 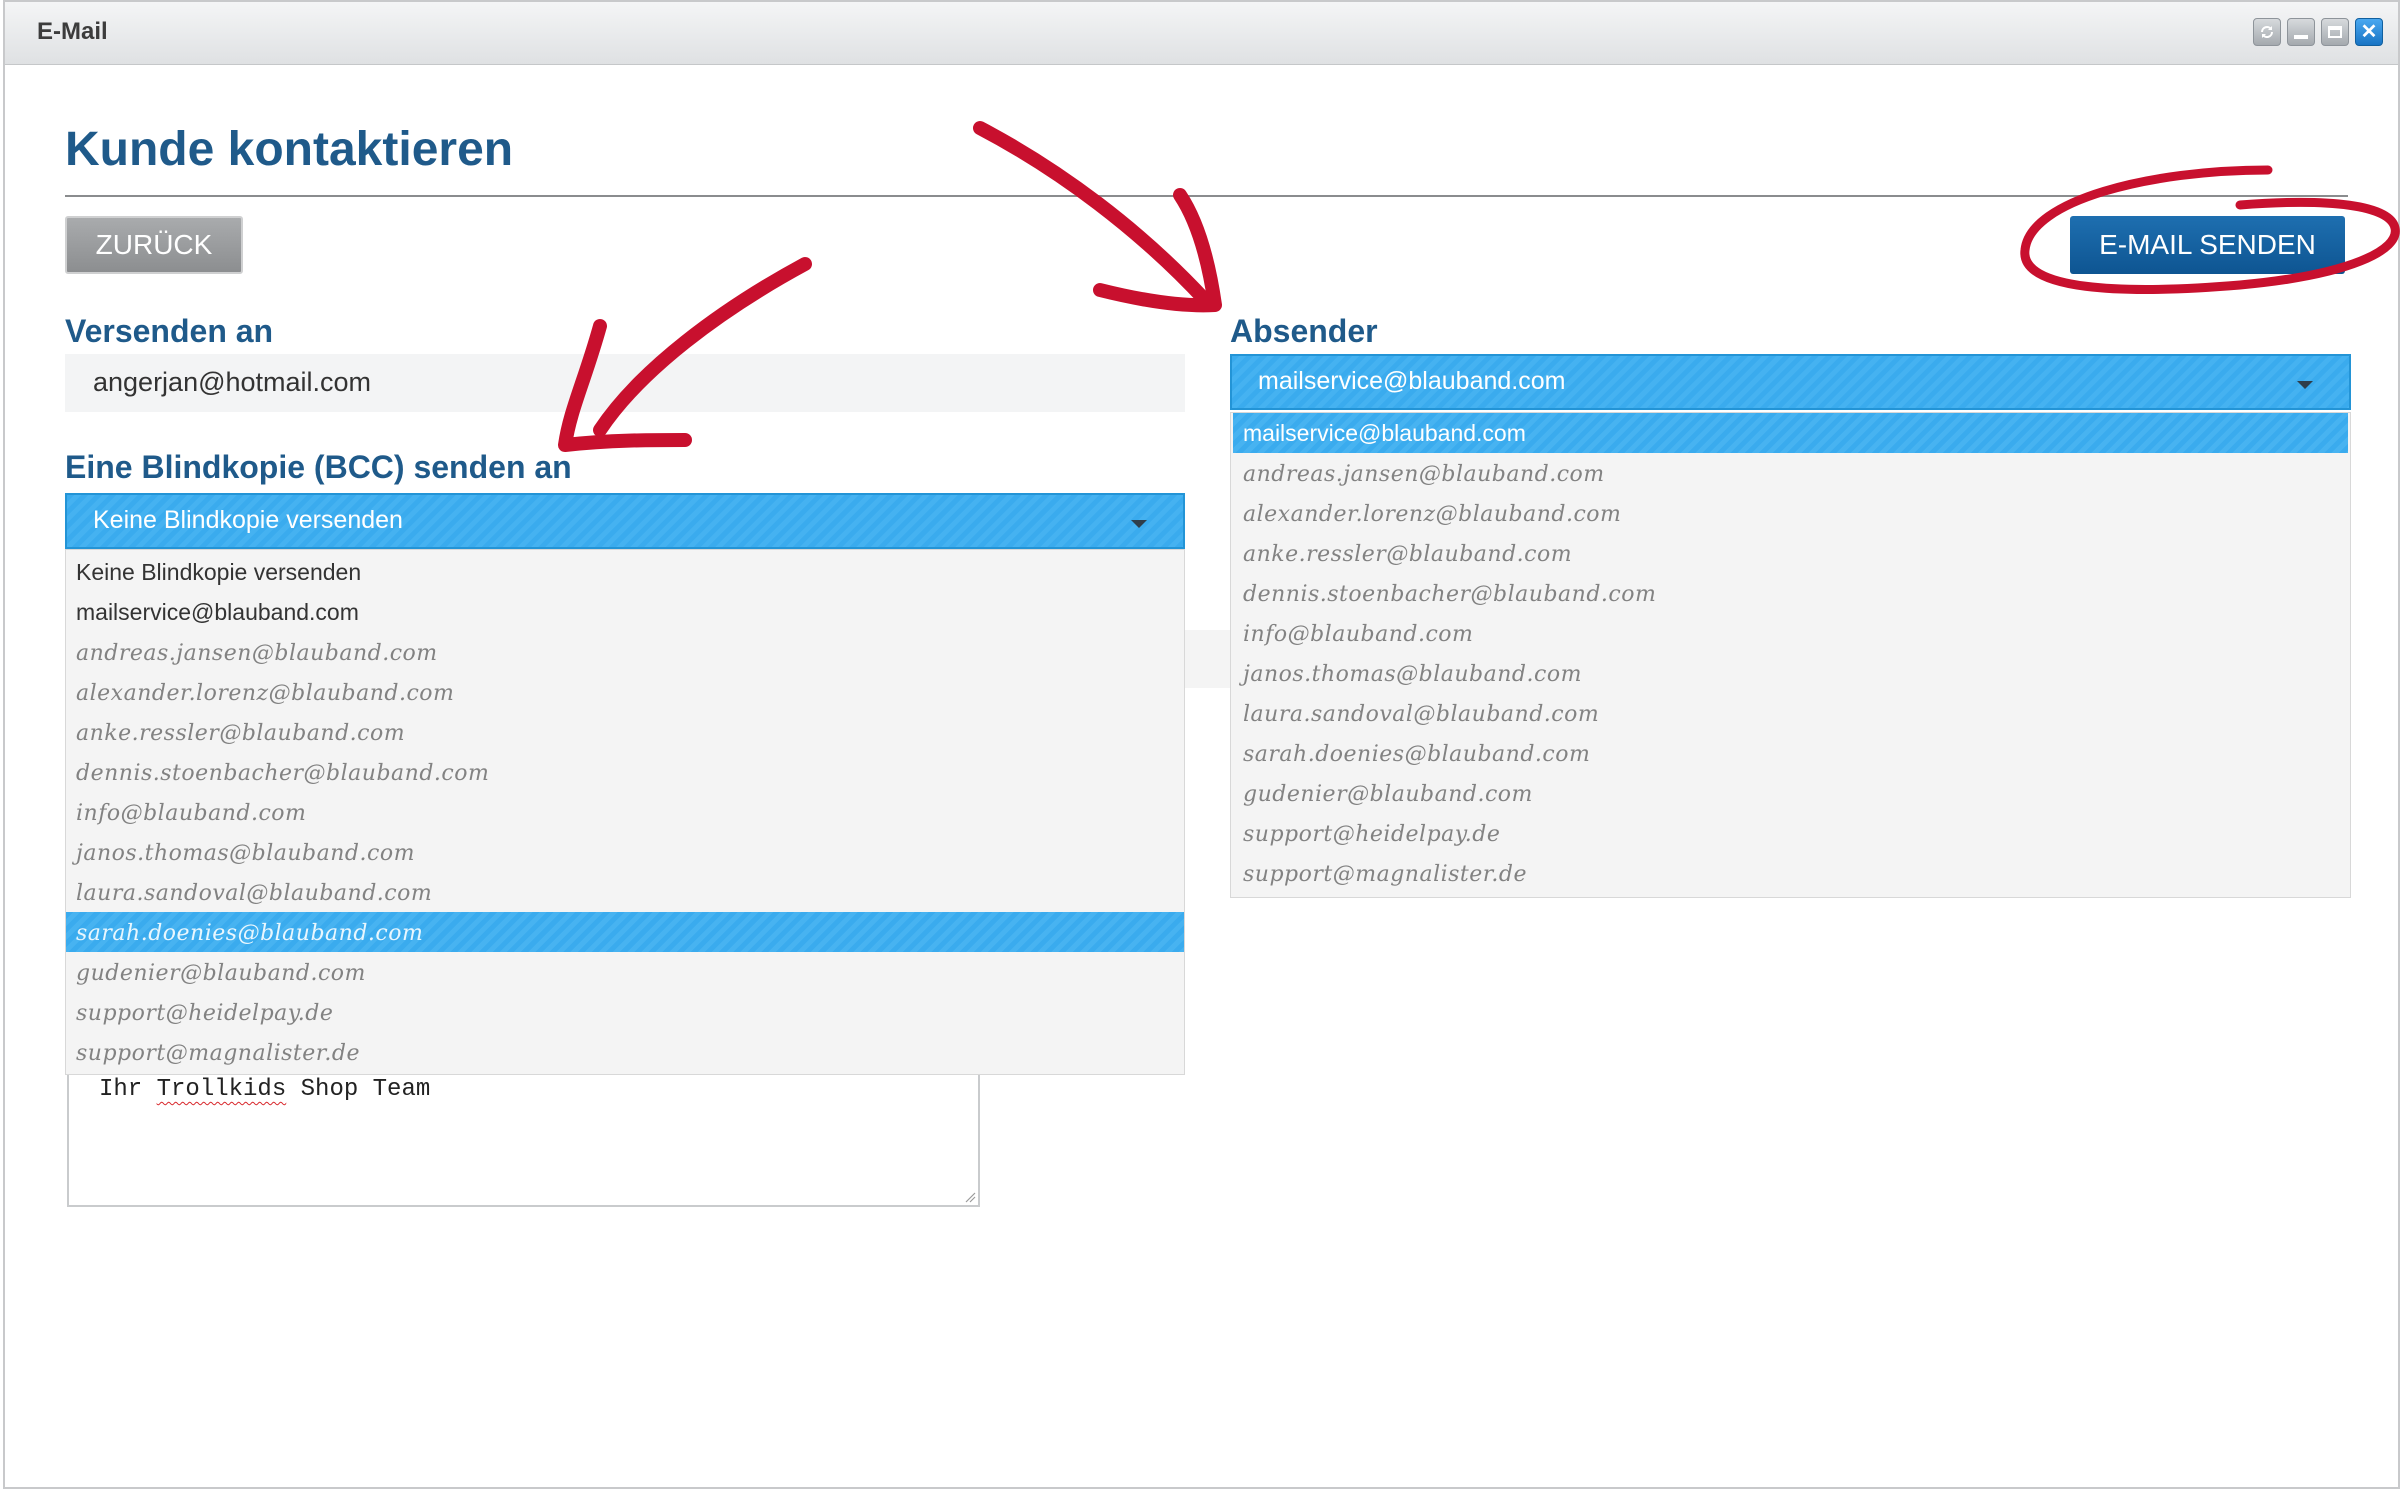 What do you see at coordinates (265, 693) in the screenshot?
I see `bcc-option-label: alexander.lorenz@blauband.com` at bounding box center [265, 693].